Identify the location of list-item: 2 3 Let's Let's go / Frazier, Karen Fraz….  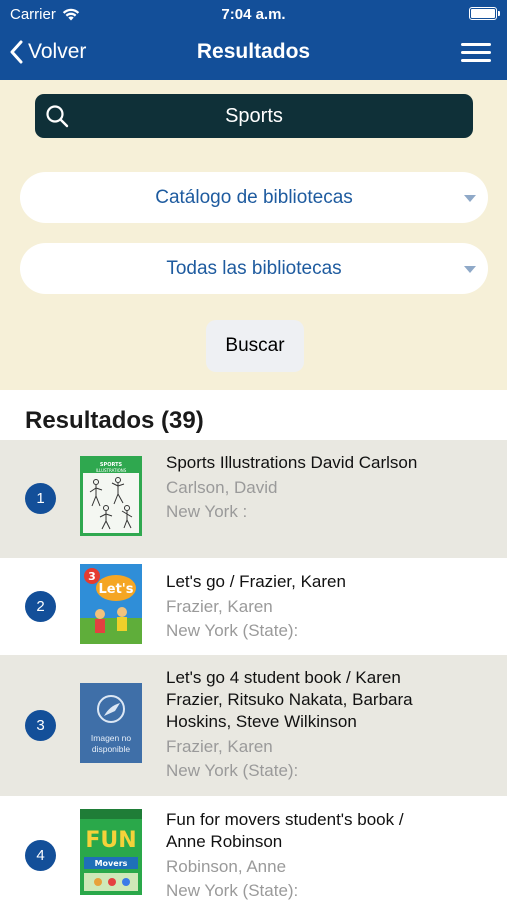
(253, 606).